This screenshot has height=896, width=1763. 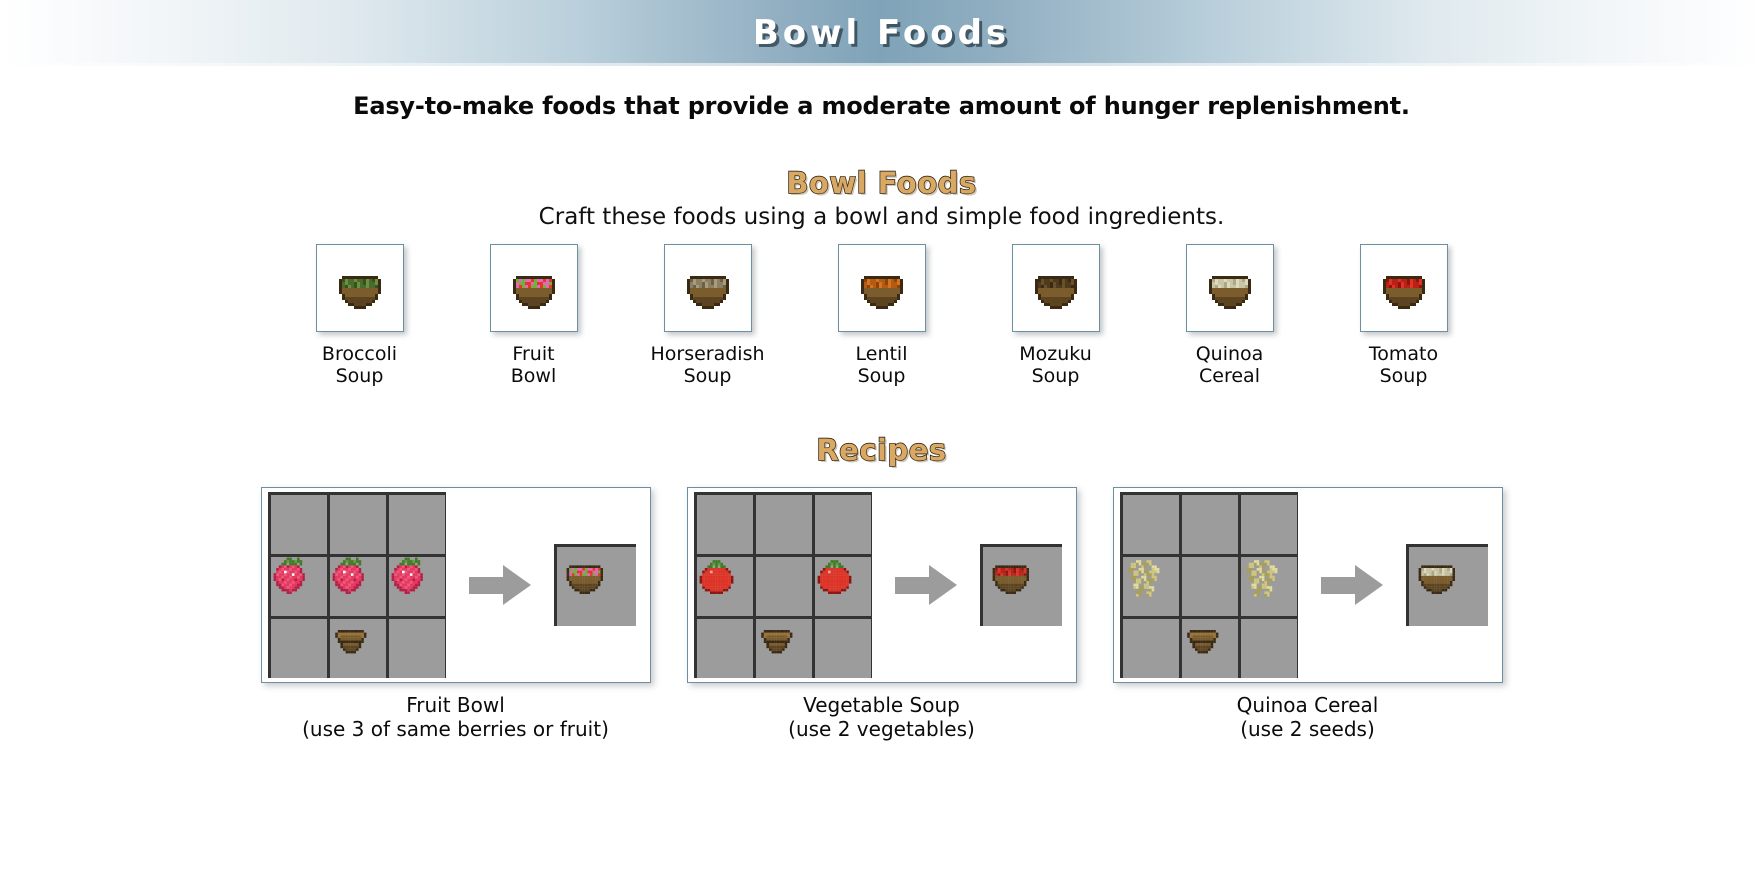 I want to click on bowl-food-item: Fruit Bowl, so click(x=534, y=315).